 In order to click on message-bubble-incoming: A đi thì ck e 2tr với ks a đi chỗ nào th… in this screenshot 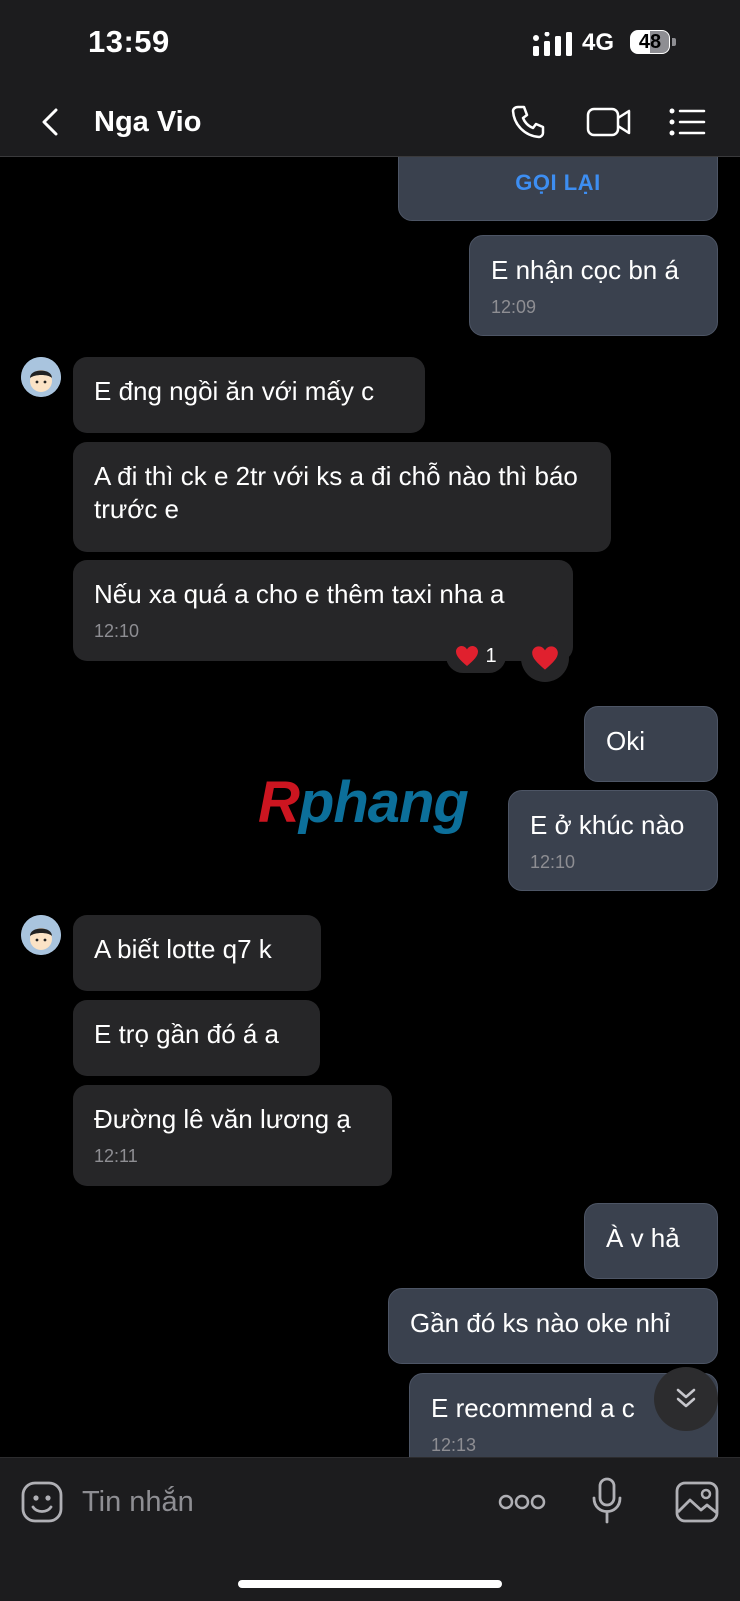, I will do `click(342, 497)`.